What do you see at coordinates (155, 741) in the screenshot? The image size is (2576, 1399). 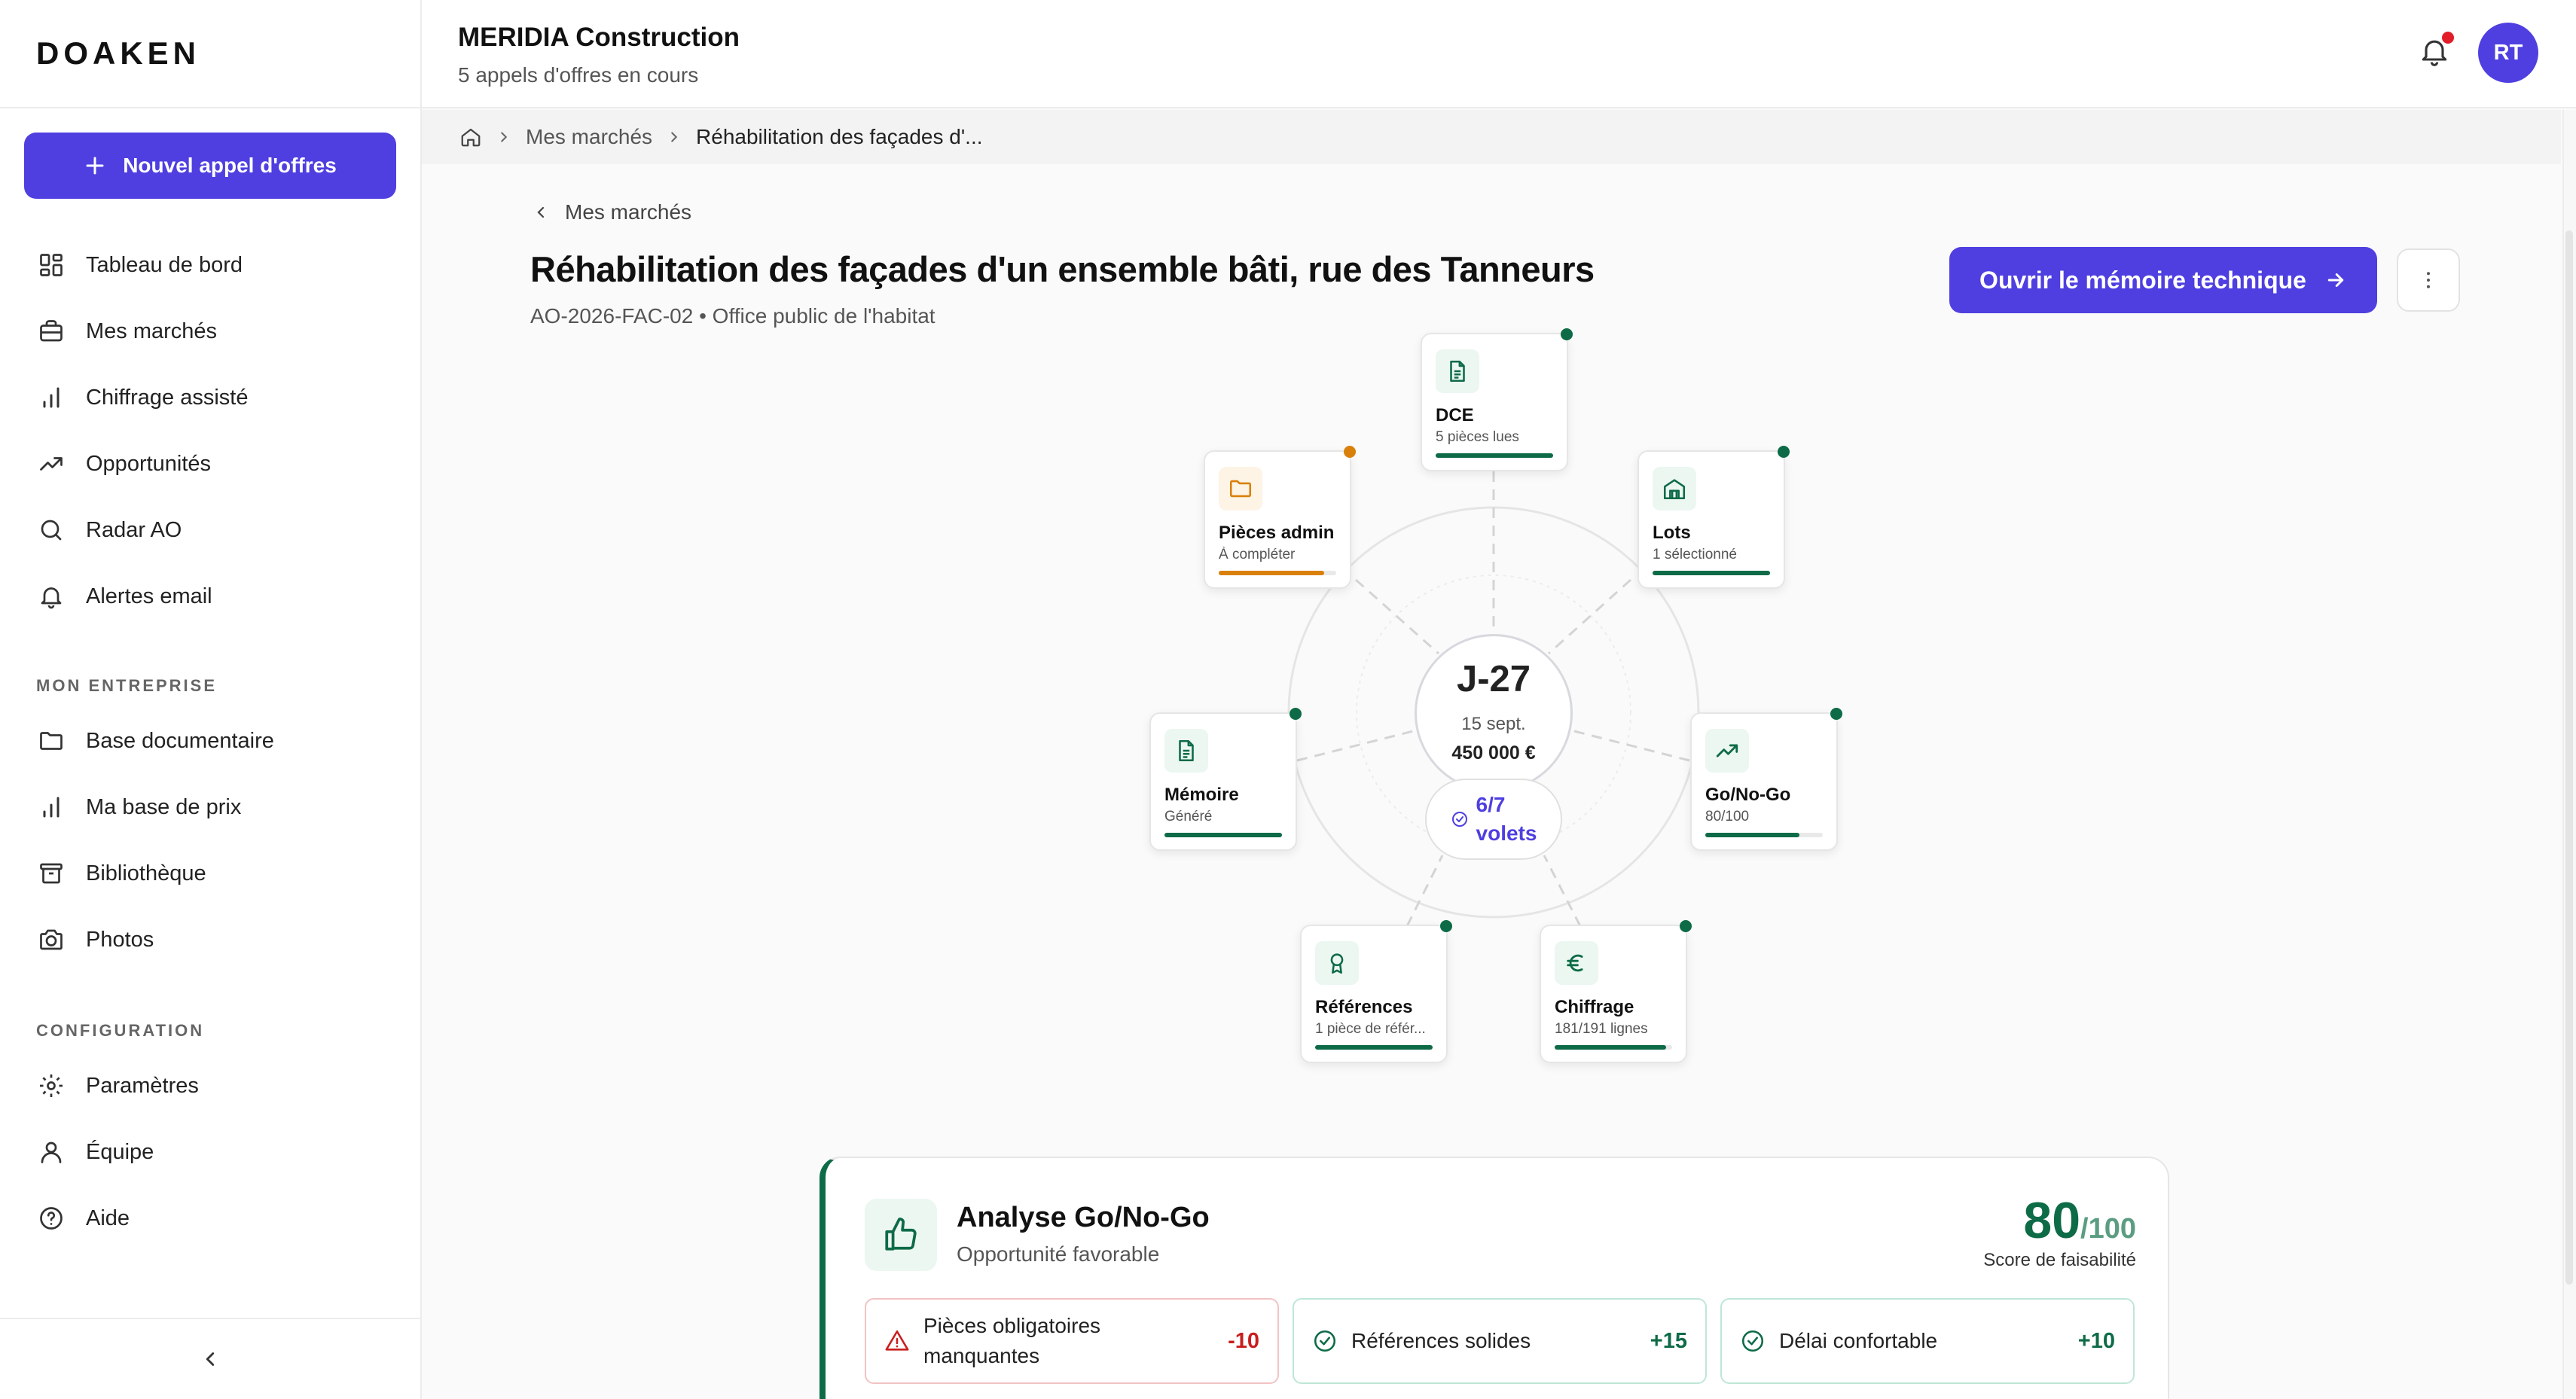 I see `sidebar-item-documents: Base documentaire` at bounding box center [155, 741].